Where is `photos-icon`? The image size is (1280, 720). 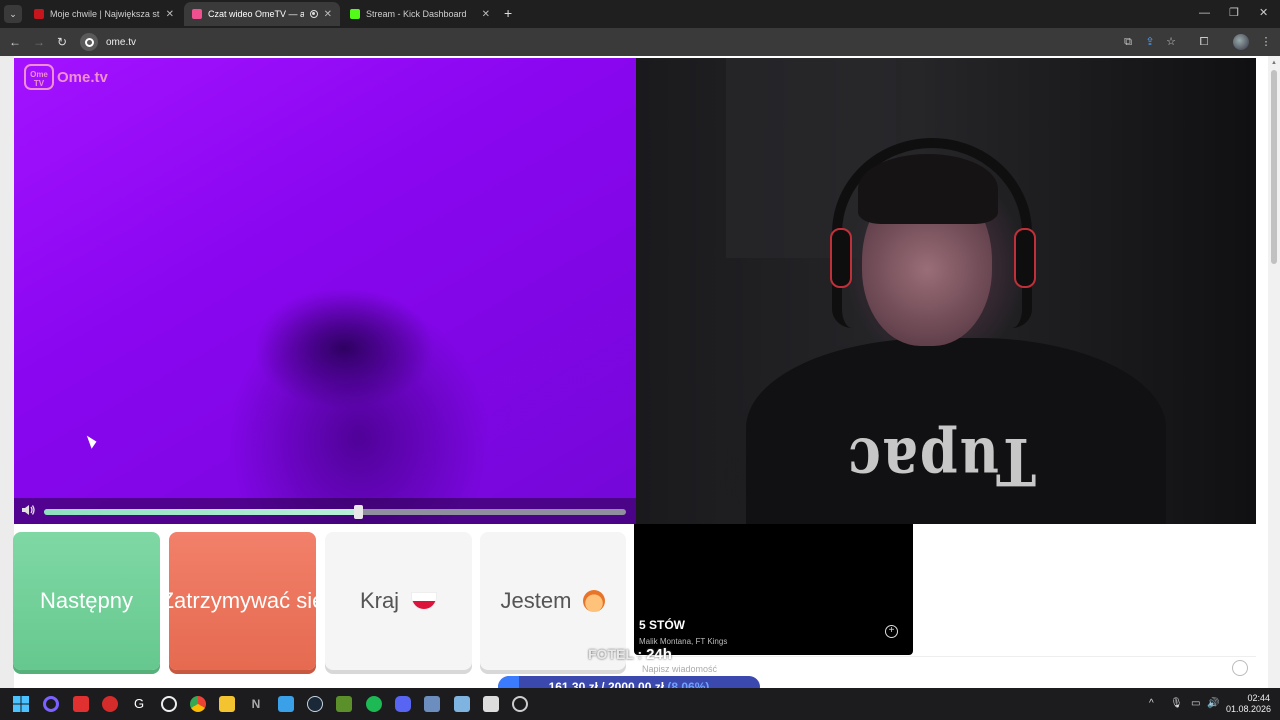 photos-icon is located at coordinates (286, 704).